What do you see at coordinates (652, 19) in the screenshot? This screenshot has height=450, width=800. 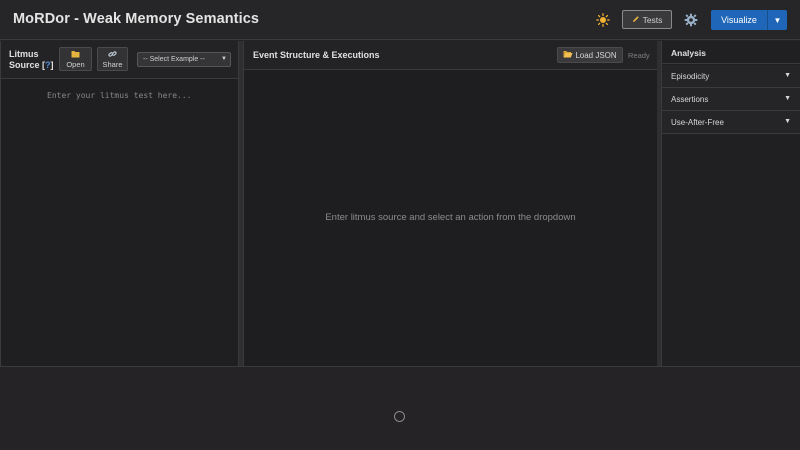 I see `tests-button-label: Tests` at bounding box center [652, 19].